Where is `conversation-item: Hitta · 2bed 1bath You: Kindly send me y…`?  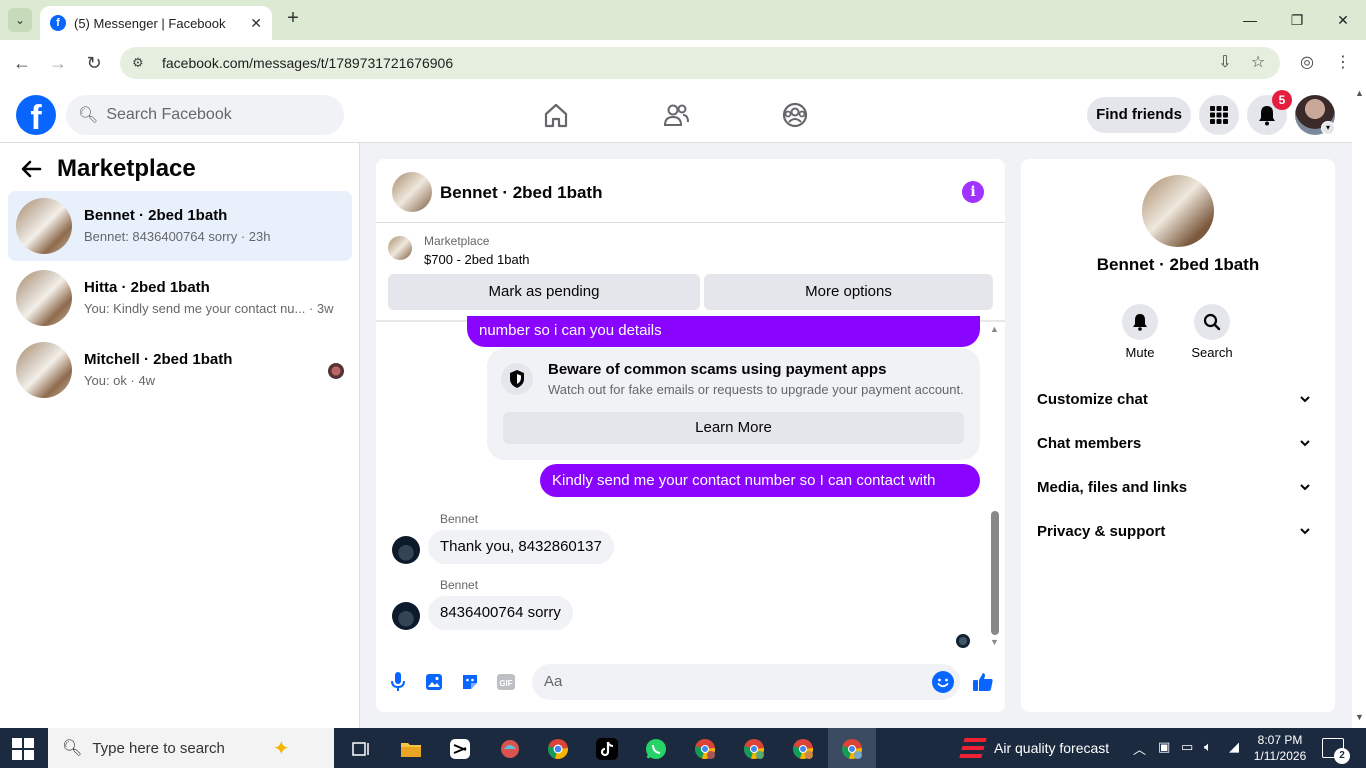 conversation-item: Hitta · 2bed 1bath You: Kindly send me y… is located at coordinates (180, 298).